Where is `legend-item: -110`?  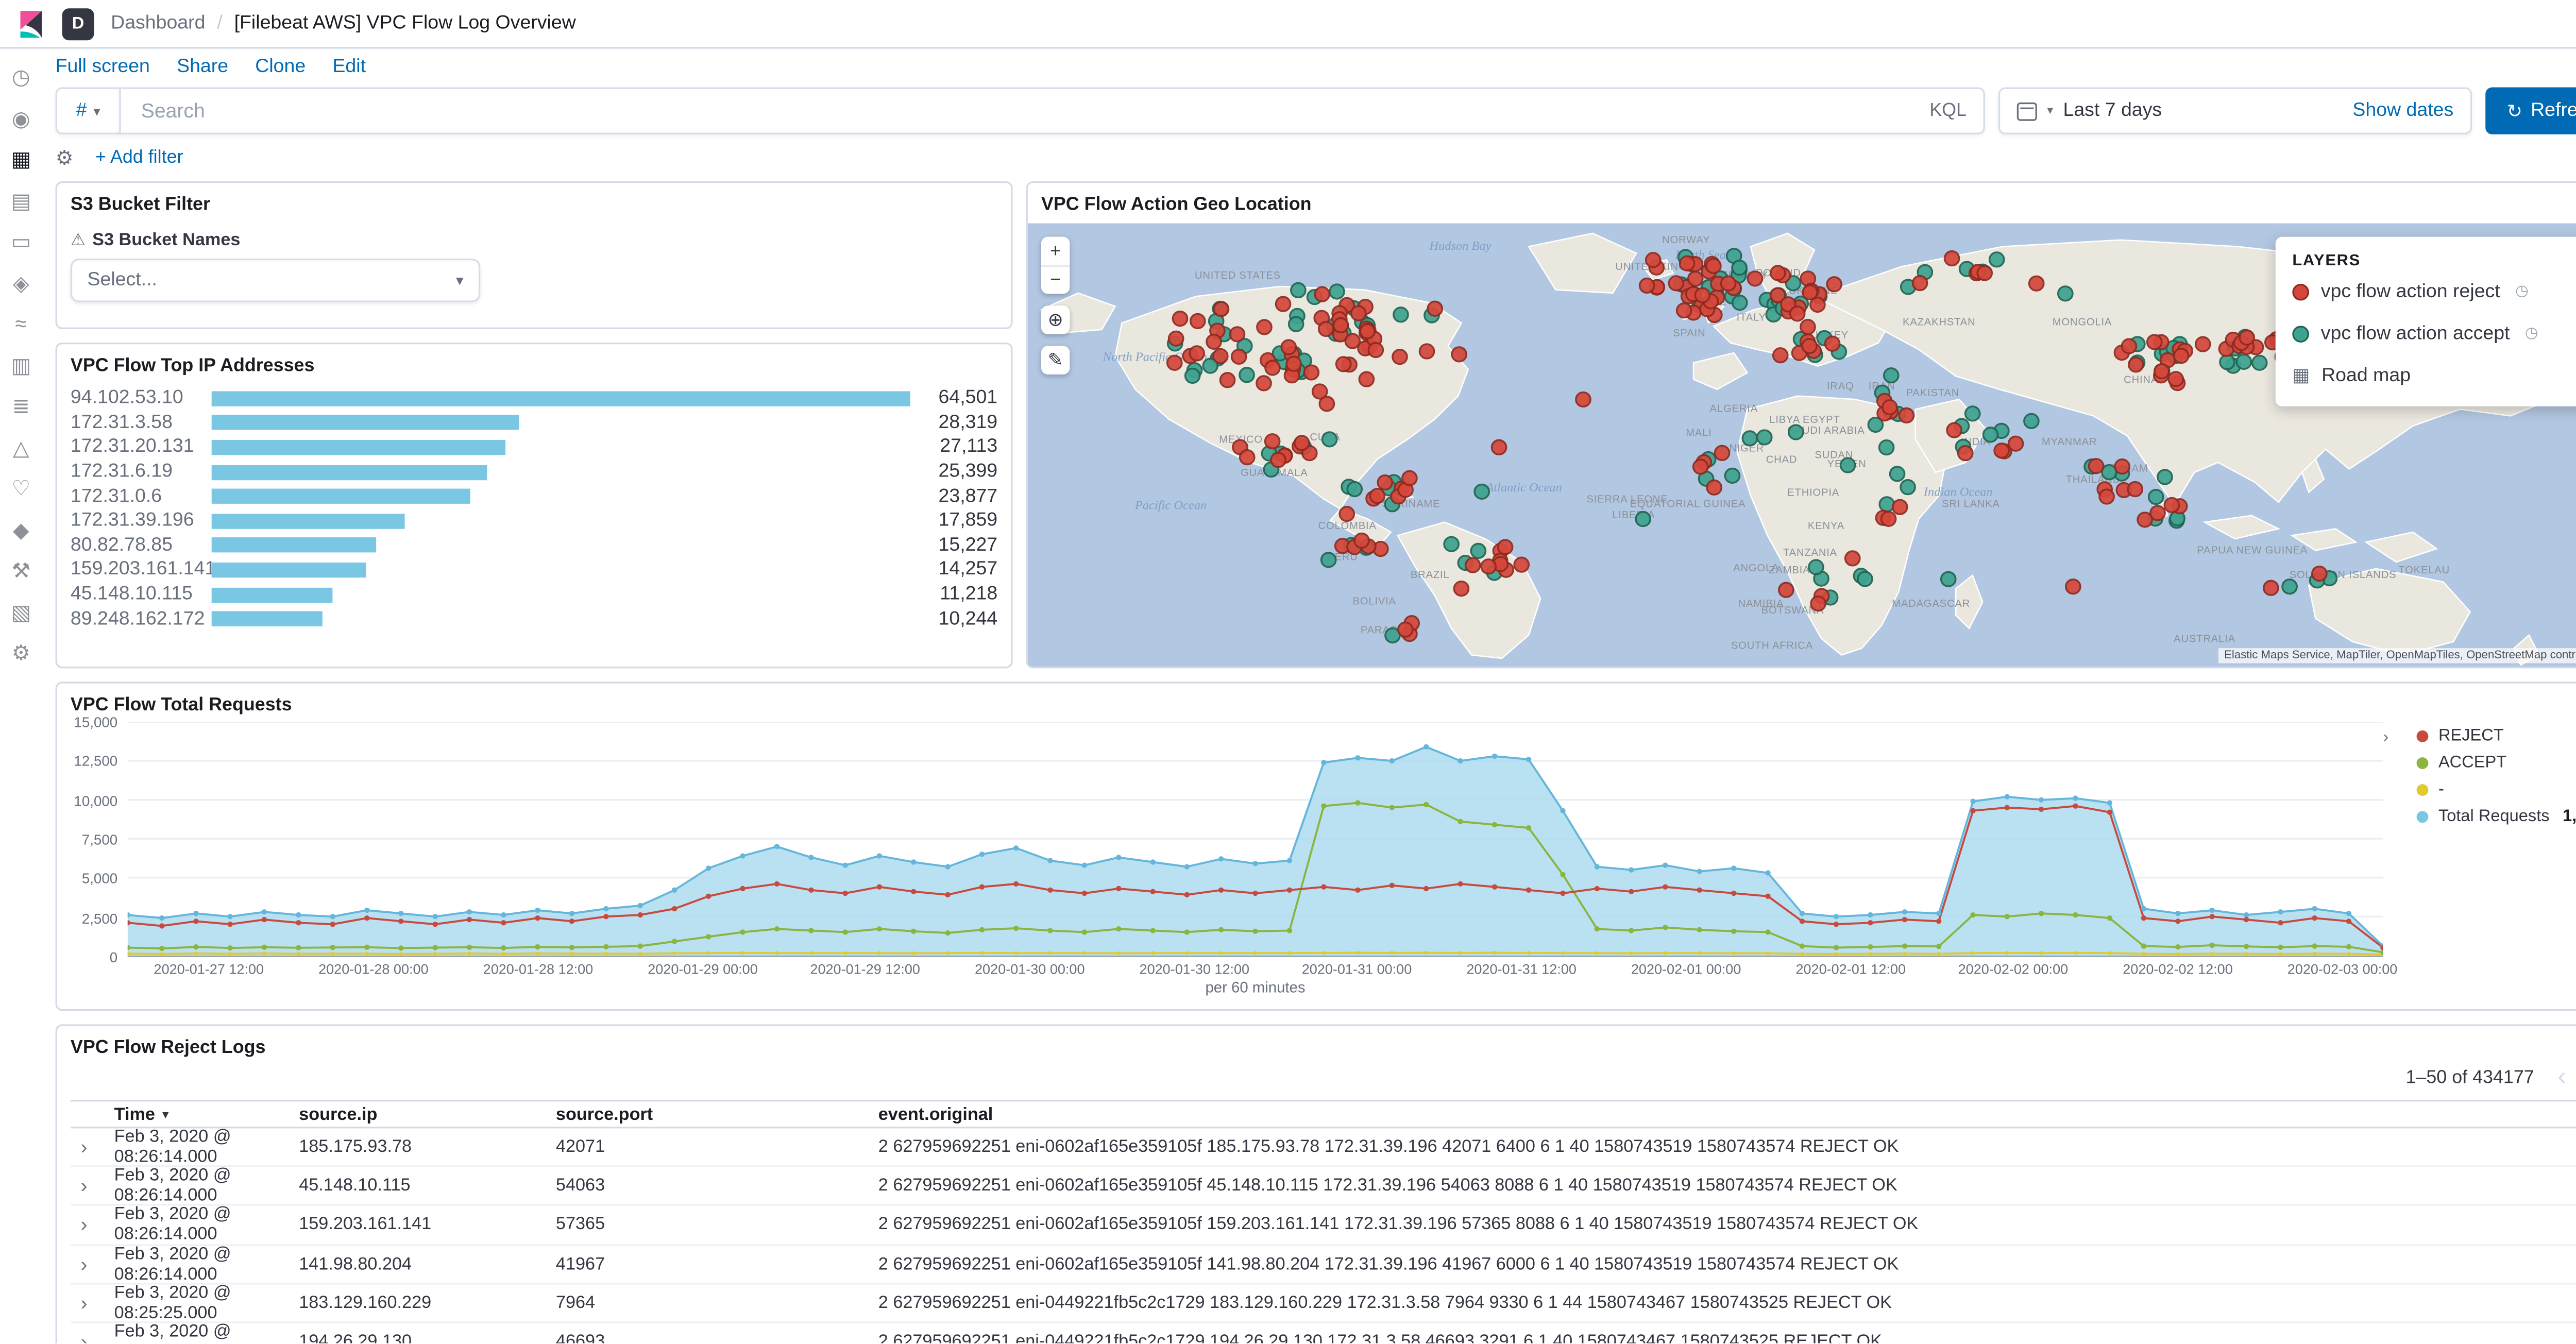 legend-item: -110 is located at coordinates (2486, 789).